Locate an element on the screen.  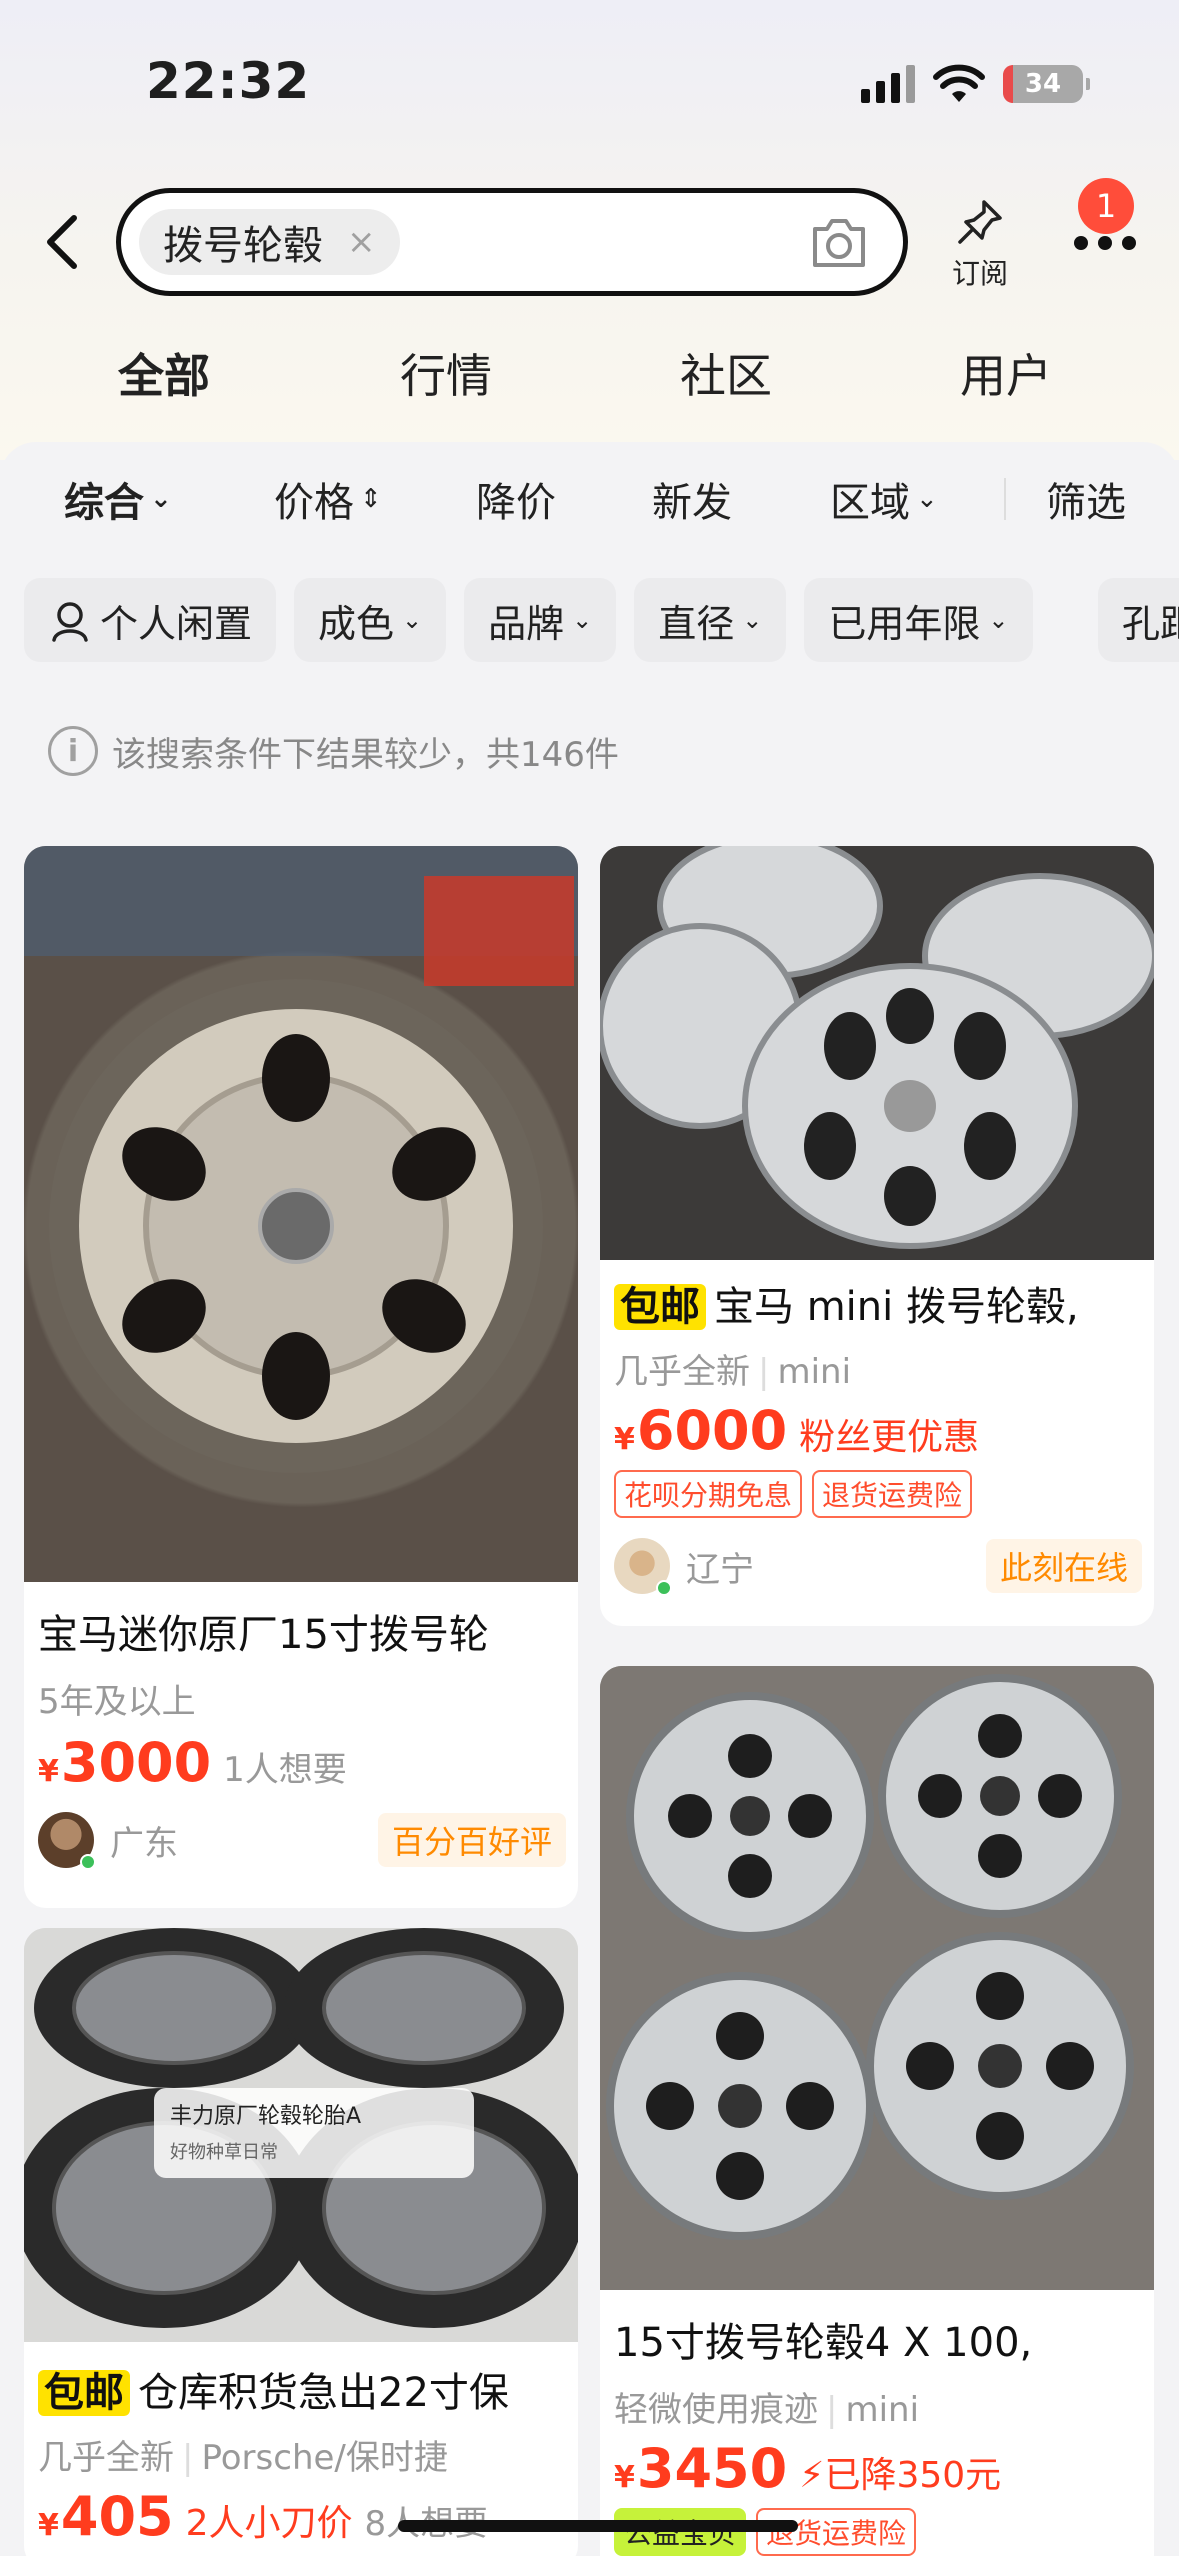
product-price: 405 is located at coordinates (117, 2516).